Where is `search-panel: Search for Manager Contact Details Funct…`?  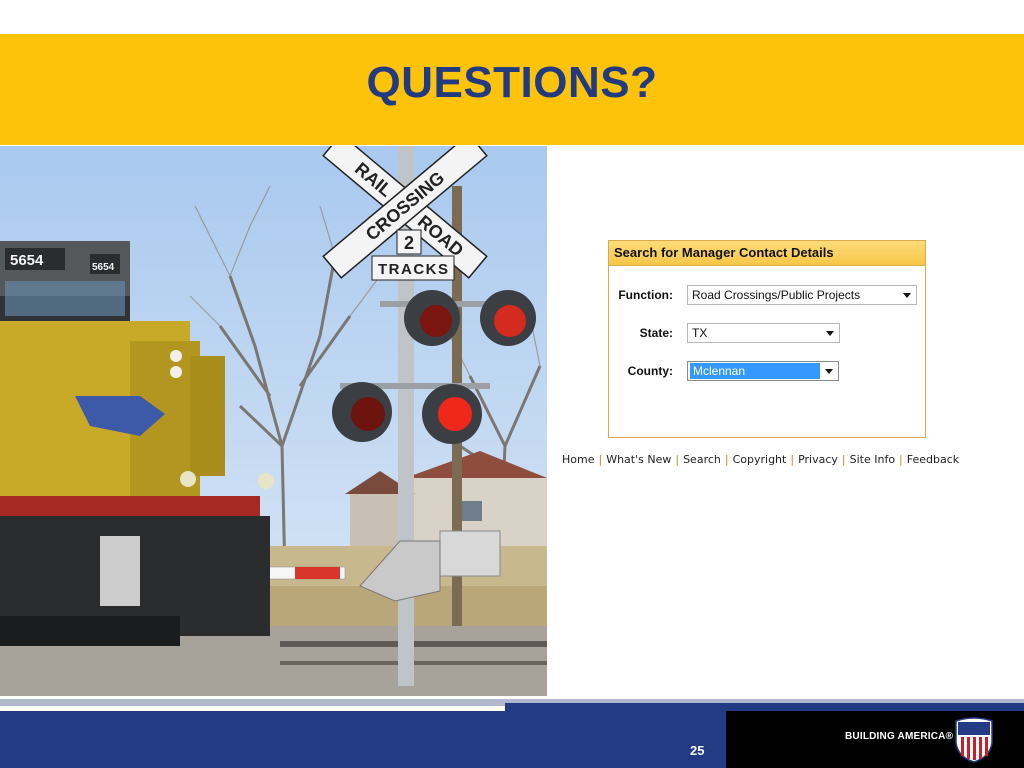 search-panel: Search for Manager Contact Details Funct… is located at coordinates (767, 339).